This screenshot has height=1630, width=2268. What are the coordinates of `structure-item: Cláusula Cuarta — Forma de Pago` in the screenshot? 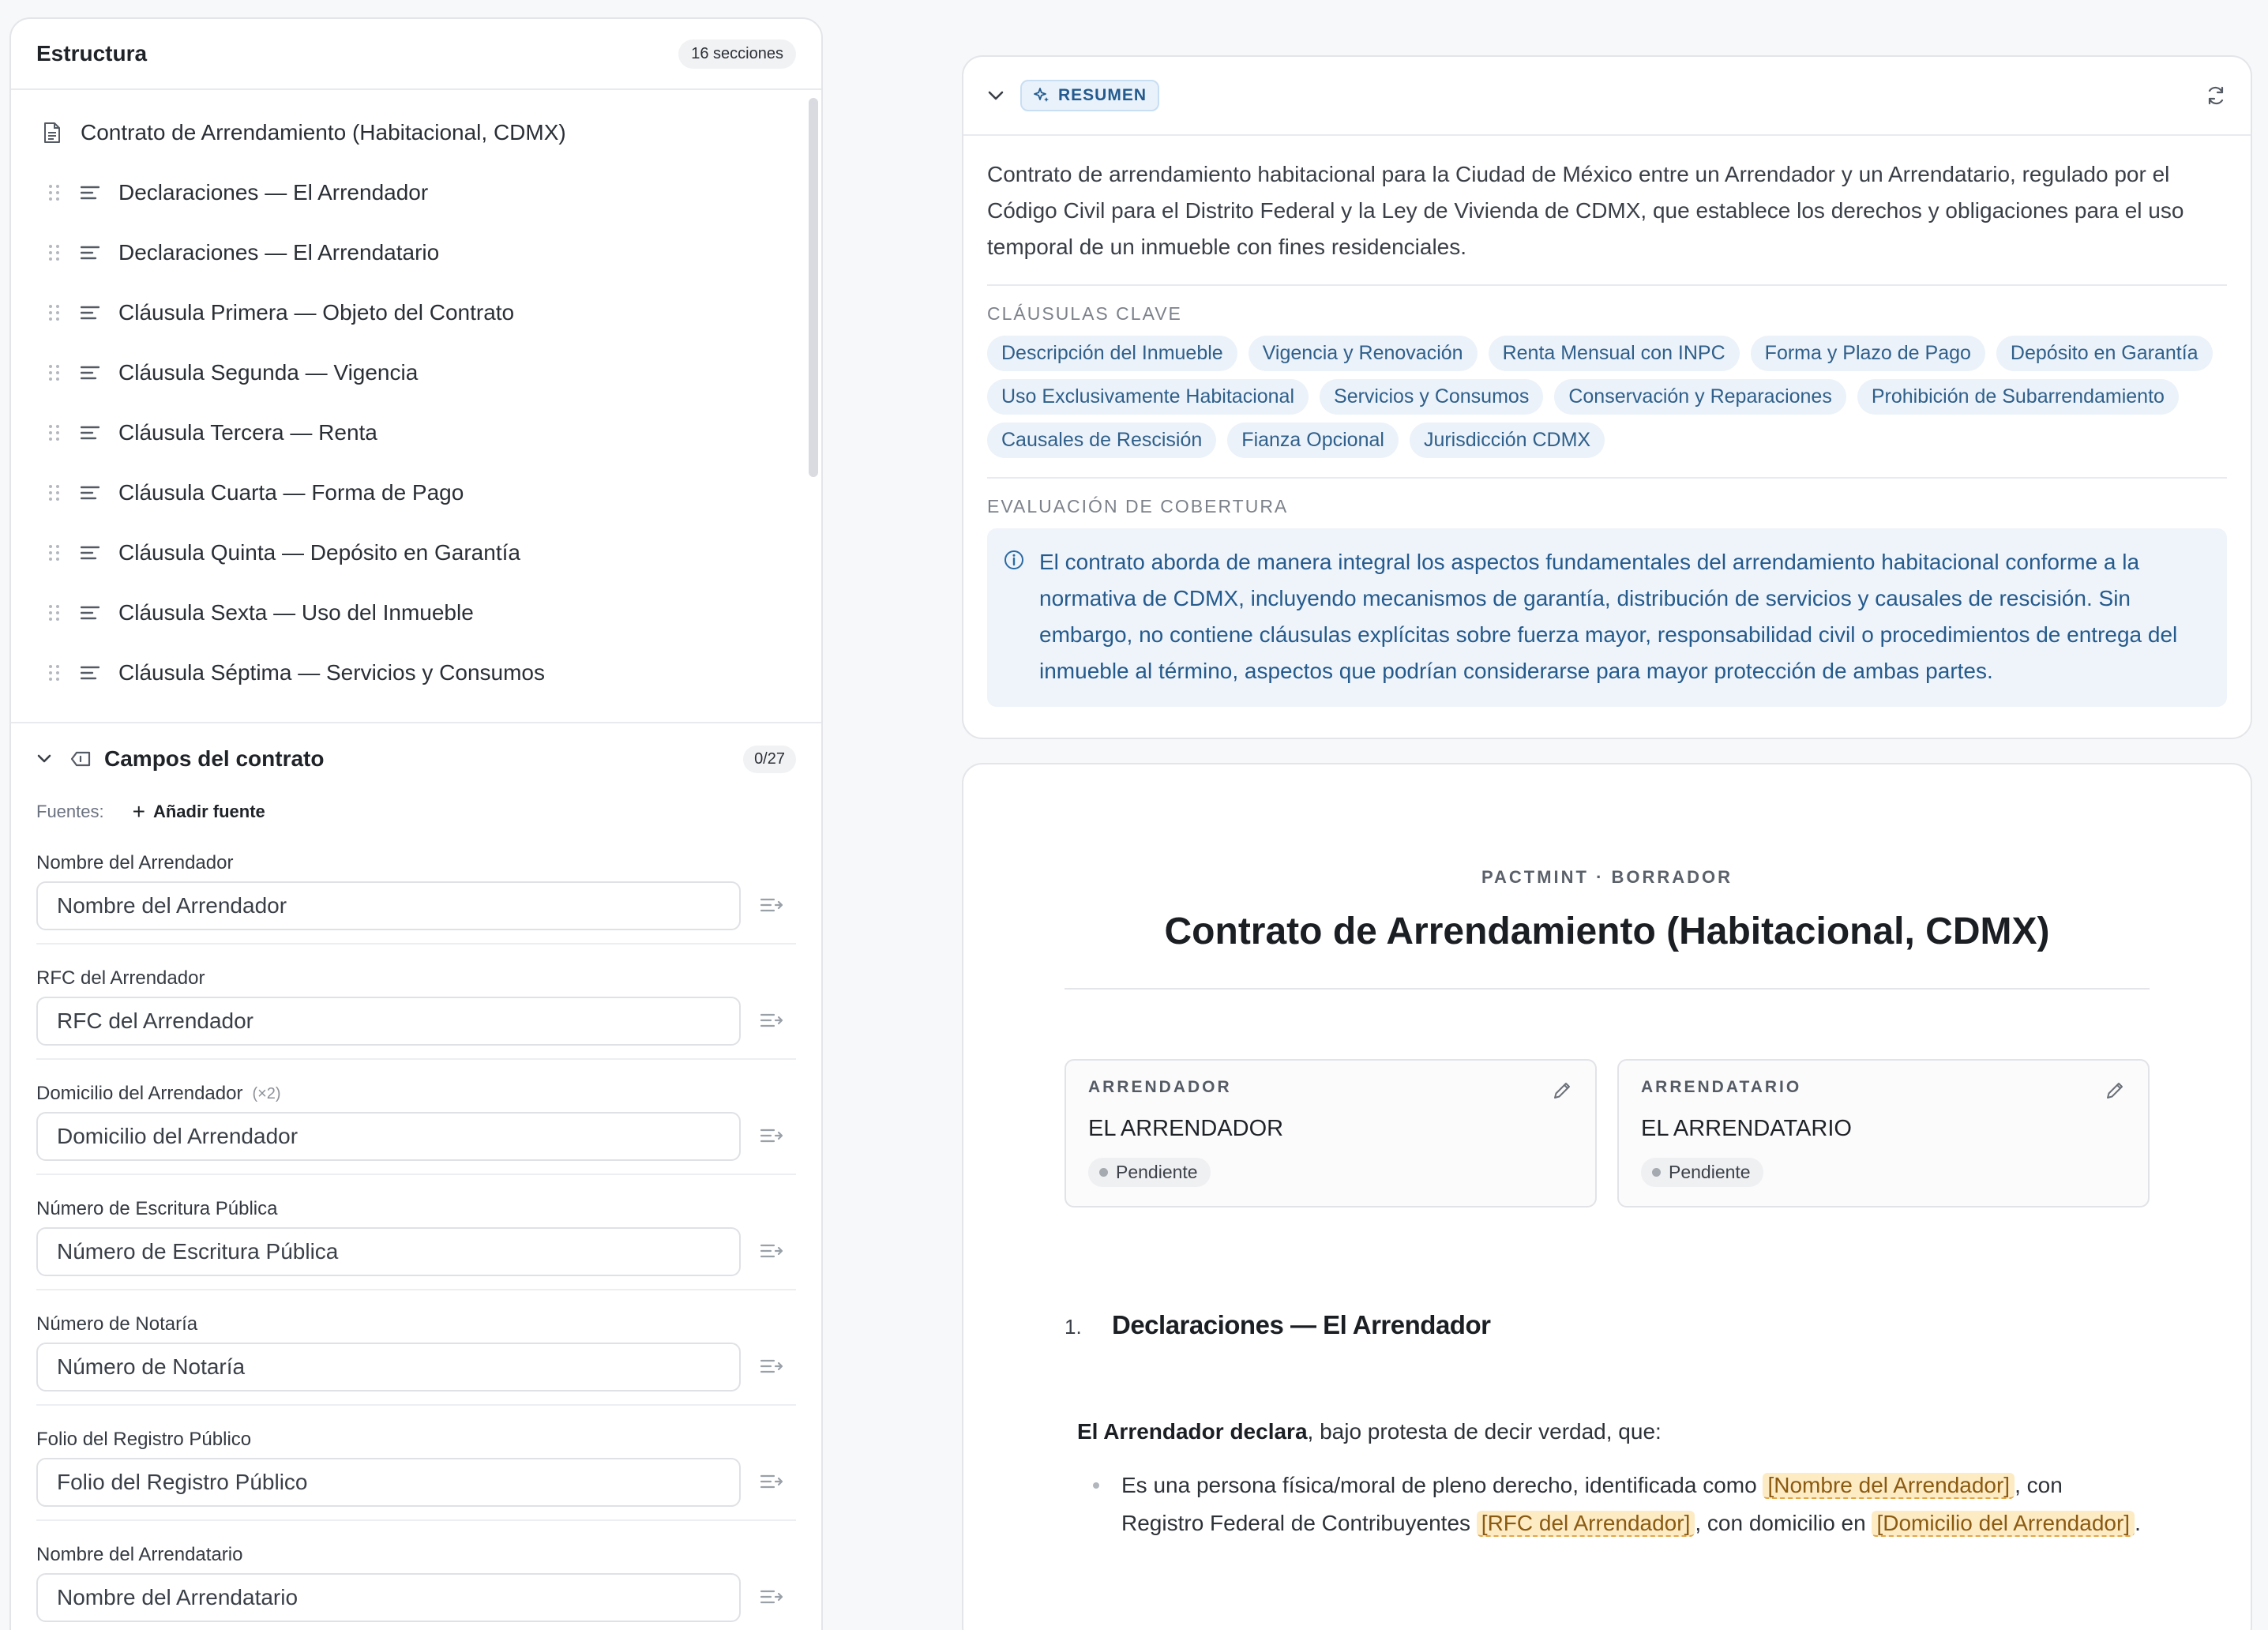 It's located at (416, 493).